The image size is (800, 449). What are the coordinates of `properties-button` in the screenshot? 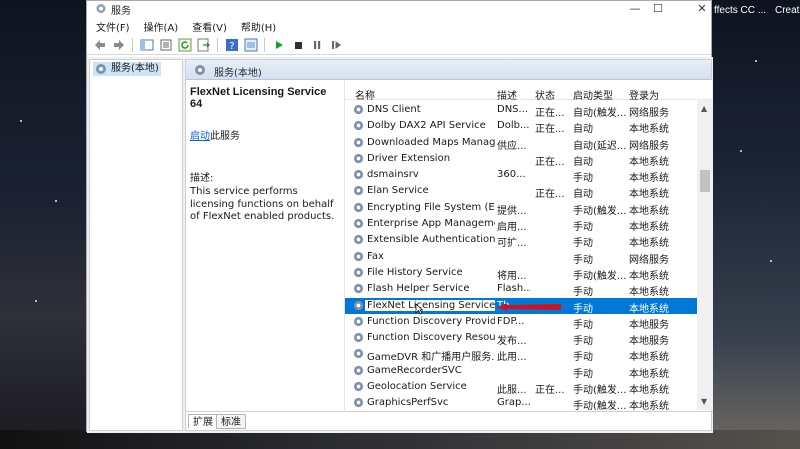 It's located at (250, 45).